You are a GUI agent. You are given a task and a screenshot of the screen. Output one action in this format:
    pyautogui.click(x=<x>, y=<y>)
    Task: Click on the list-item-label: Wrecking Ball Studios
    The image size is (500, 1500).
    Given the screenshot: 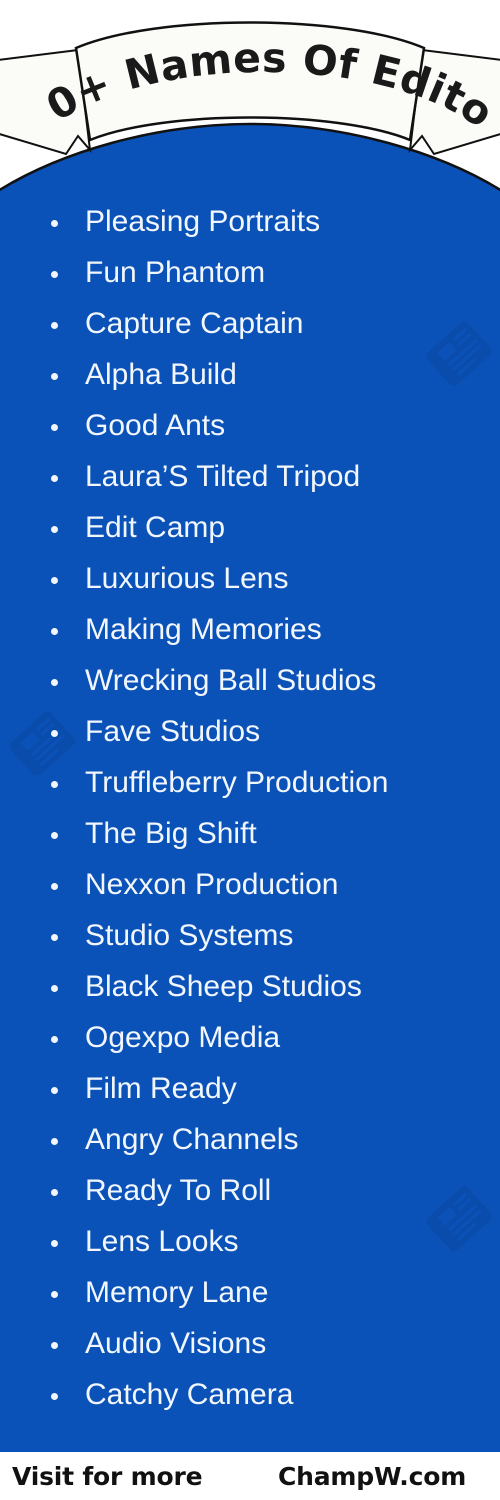 What is the action you would take?
    pyautogui.click(x=231, y=680)
    